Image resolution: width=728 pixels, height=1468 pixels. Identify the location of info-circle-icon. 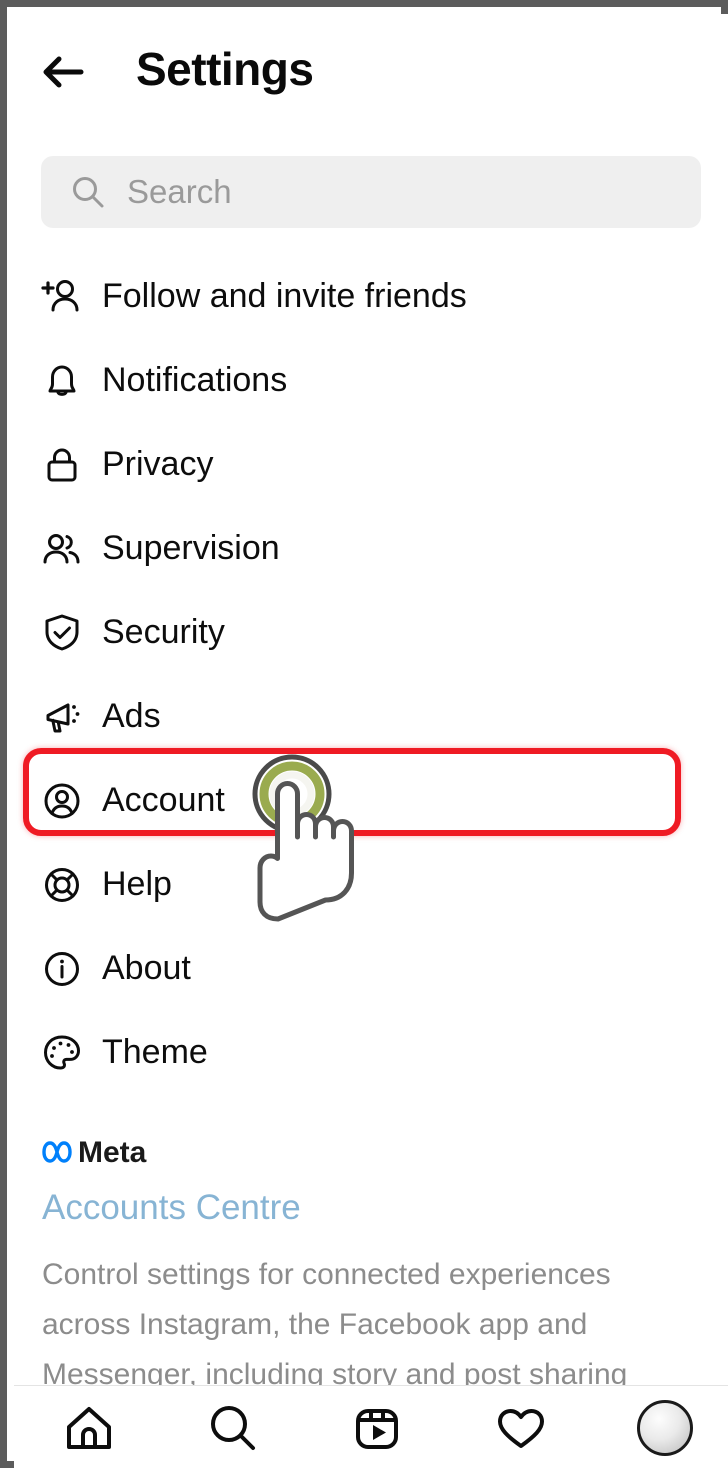
(62, 969).